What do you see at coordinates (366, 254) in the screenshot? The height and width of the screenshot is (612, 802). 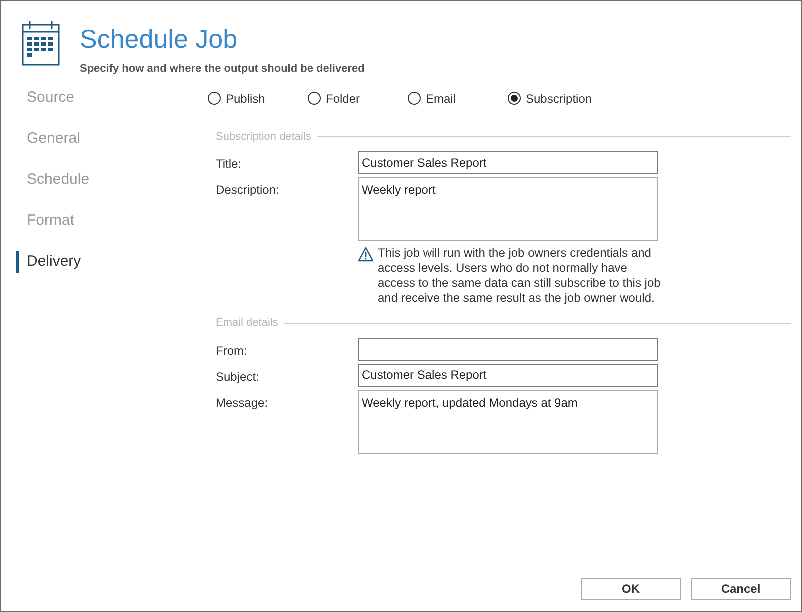 I see `warning-icon` at bounding box center [366, 254].